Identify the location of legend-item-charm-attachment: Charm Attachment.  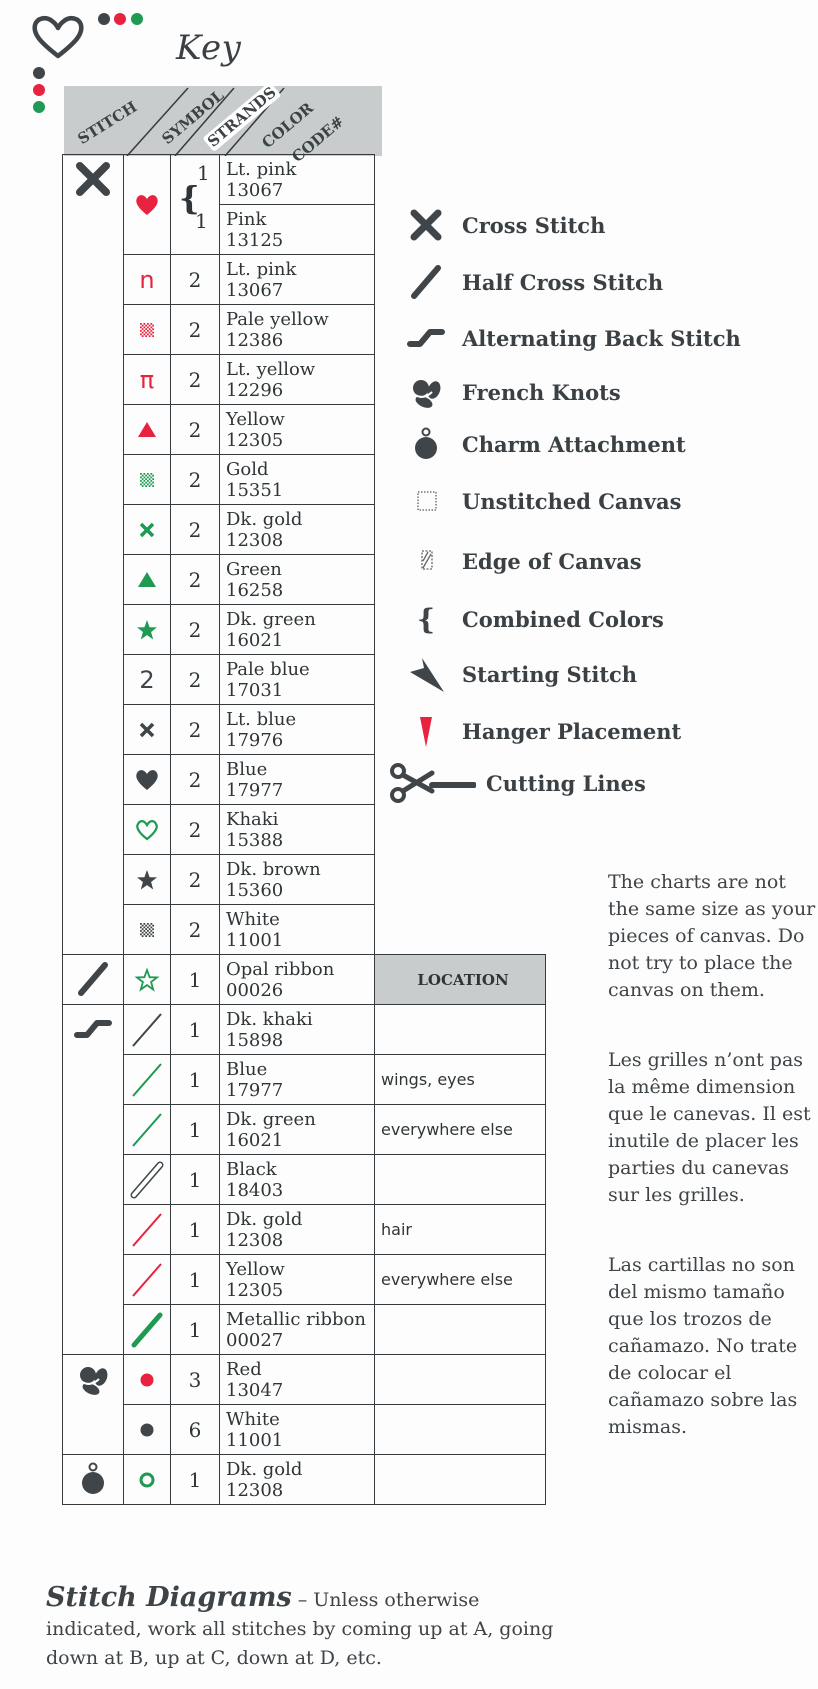
(542, 444).